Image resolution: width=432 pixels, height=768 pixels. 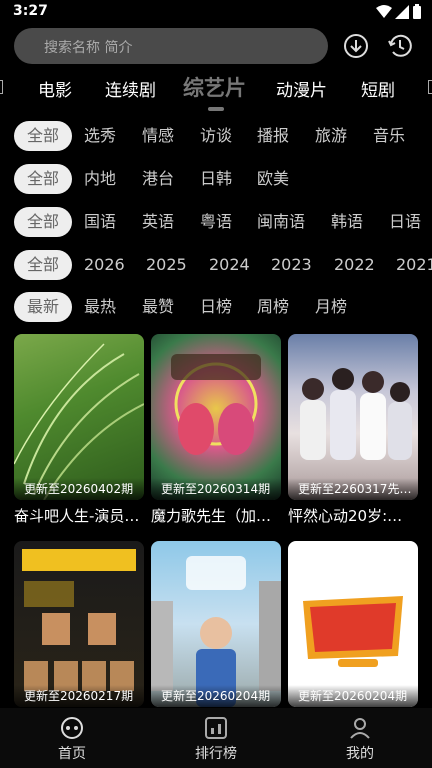 I want to click on filter-year-item: 2024, so click(x=229, y=265).